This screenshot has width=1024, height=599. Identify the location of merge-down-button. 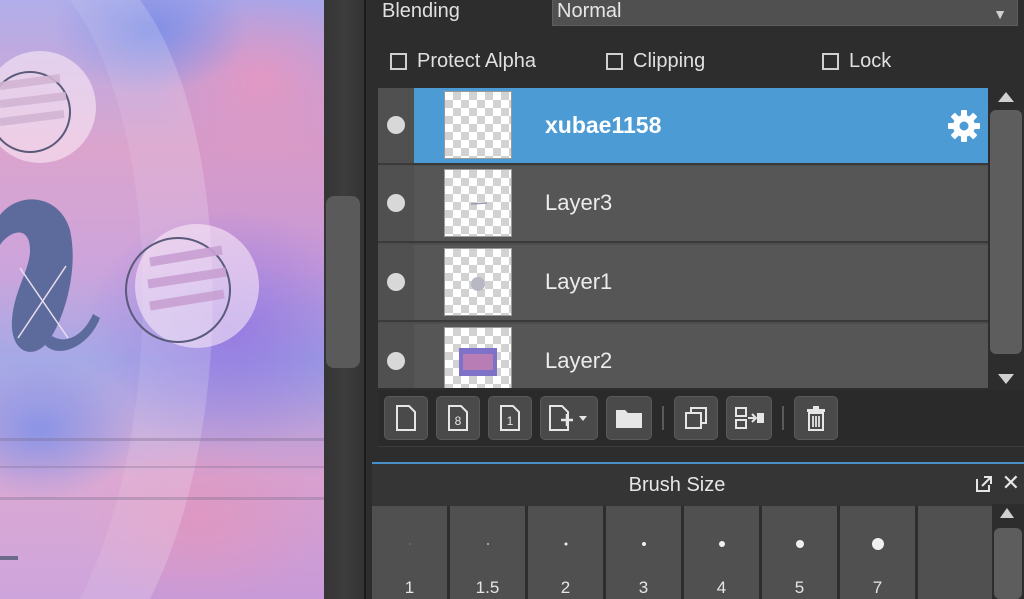
(749, 418).